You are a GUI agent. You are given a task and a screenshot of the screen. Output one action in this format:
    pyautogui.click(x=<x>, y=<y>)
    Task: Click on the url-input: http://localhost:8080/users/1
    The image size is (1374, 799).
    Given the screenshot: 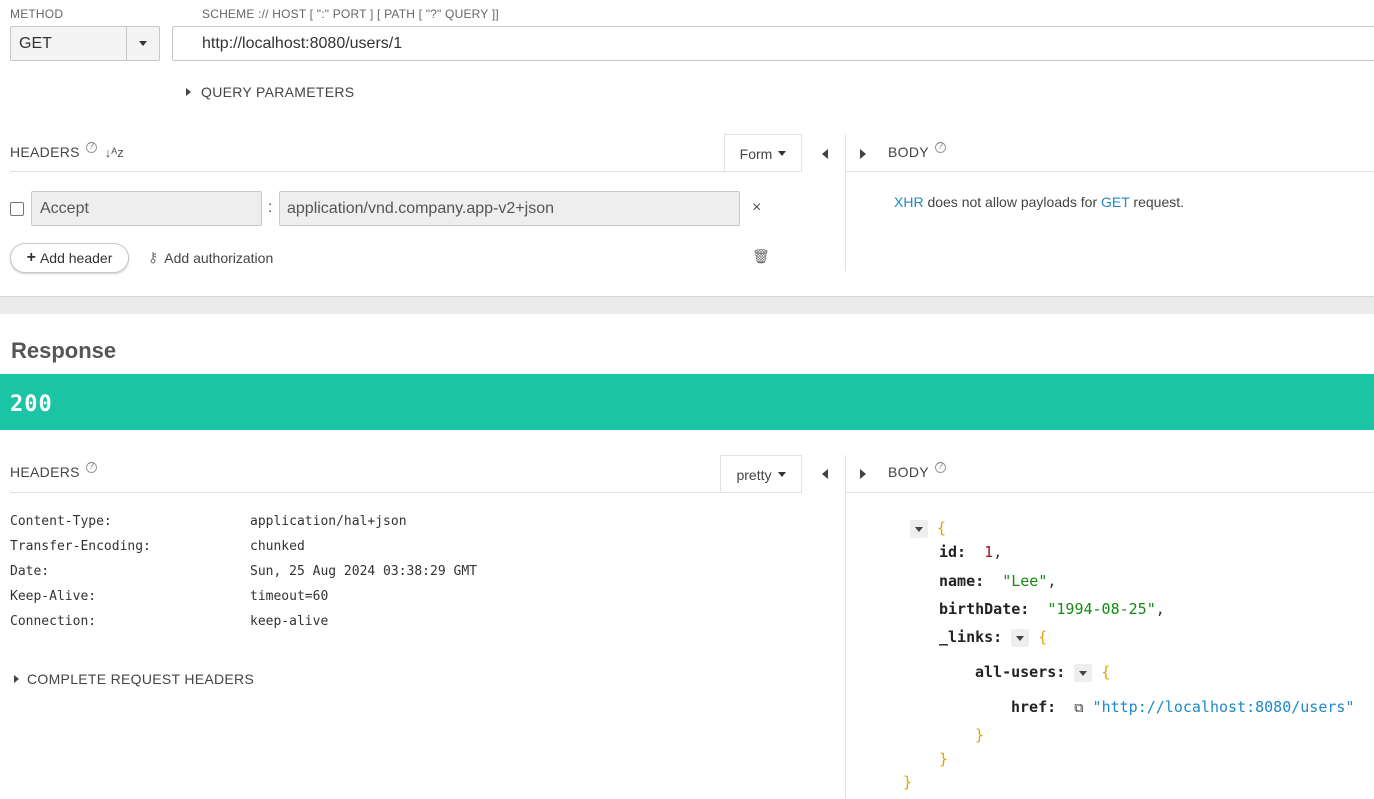 What is the action you would take?
    pyautogui.click(x=773, y=43)
    